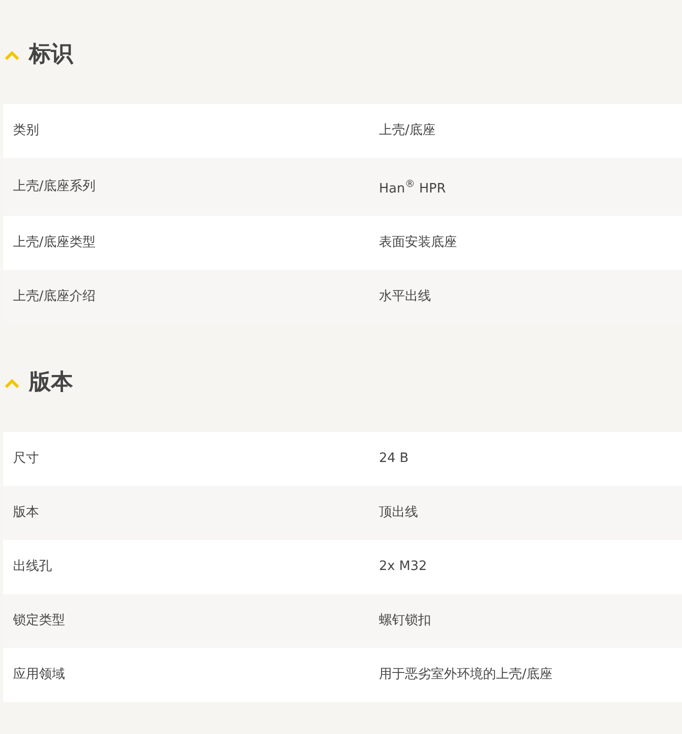 This screenshot has width=682, height=734. What do you see at coordinates (54, 297) in the screenshot?
I see `property-label: 上壳/底座介绍` at bounding box center [54, 297].